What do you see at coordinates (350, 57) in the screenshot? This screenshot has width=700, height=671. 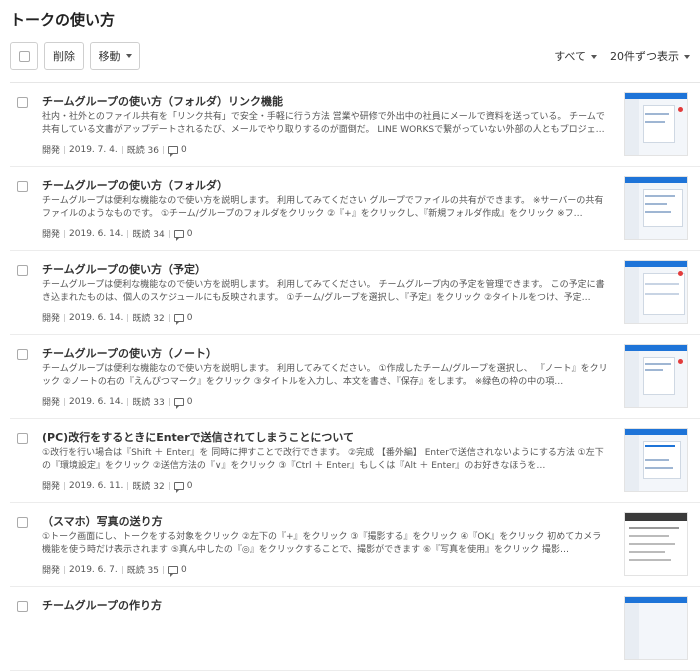 I see `toolbar: 削除 移動 すべて 20件ずつ表示` at bounding box center [350, 57].